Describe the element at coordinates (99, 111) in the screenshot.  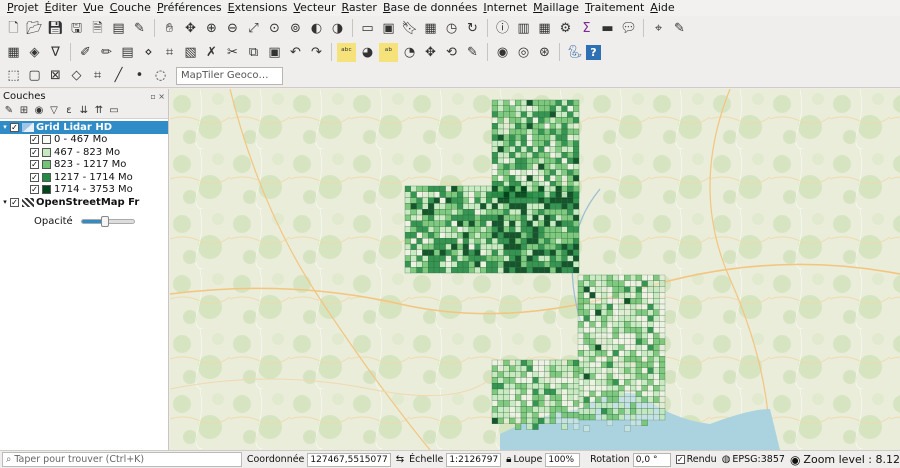
I see `collapse-all-icon: ⇈` at that location.